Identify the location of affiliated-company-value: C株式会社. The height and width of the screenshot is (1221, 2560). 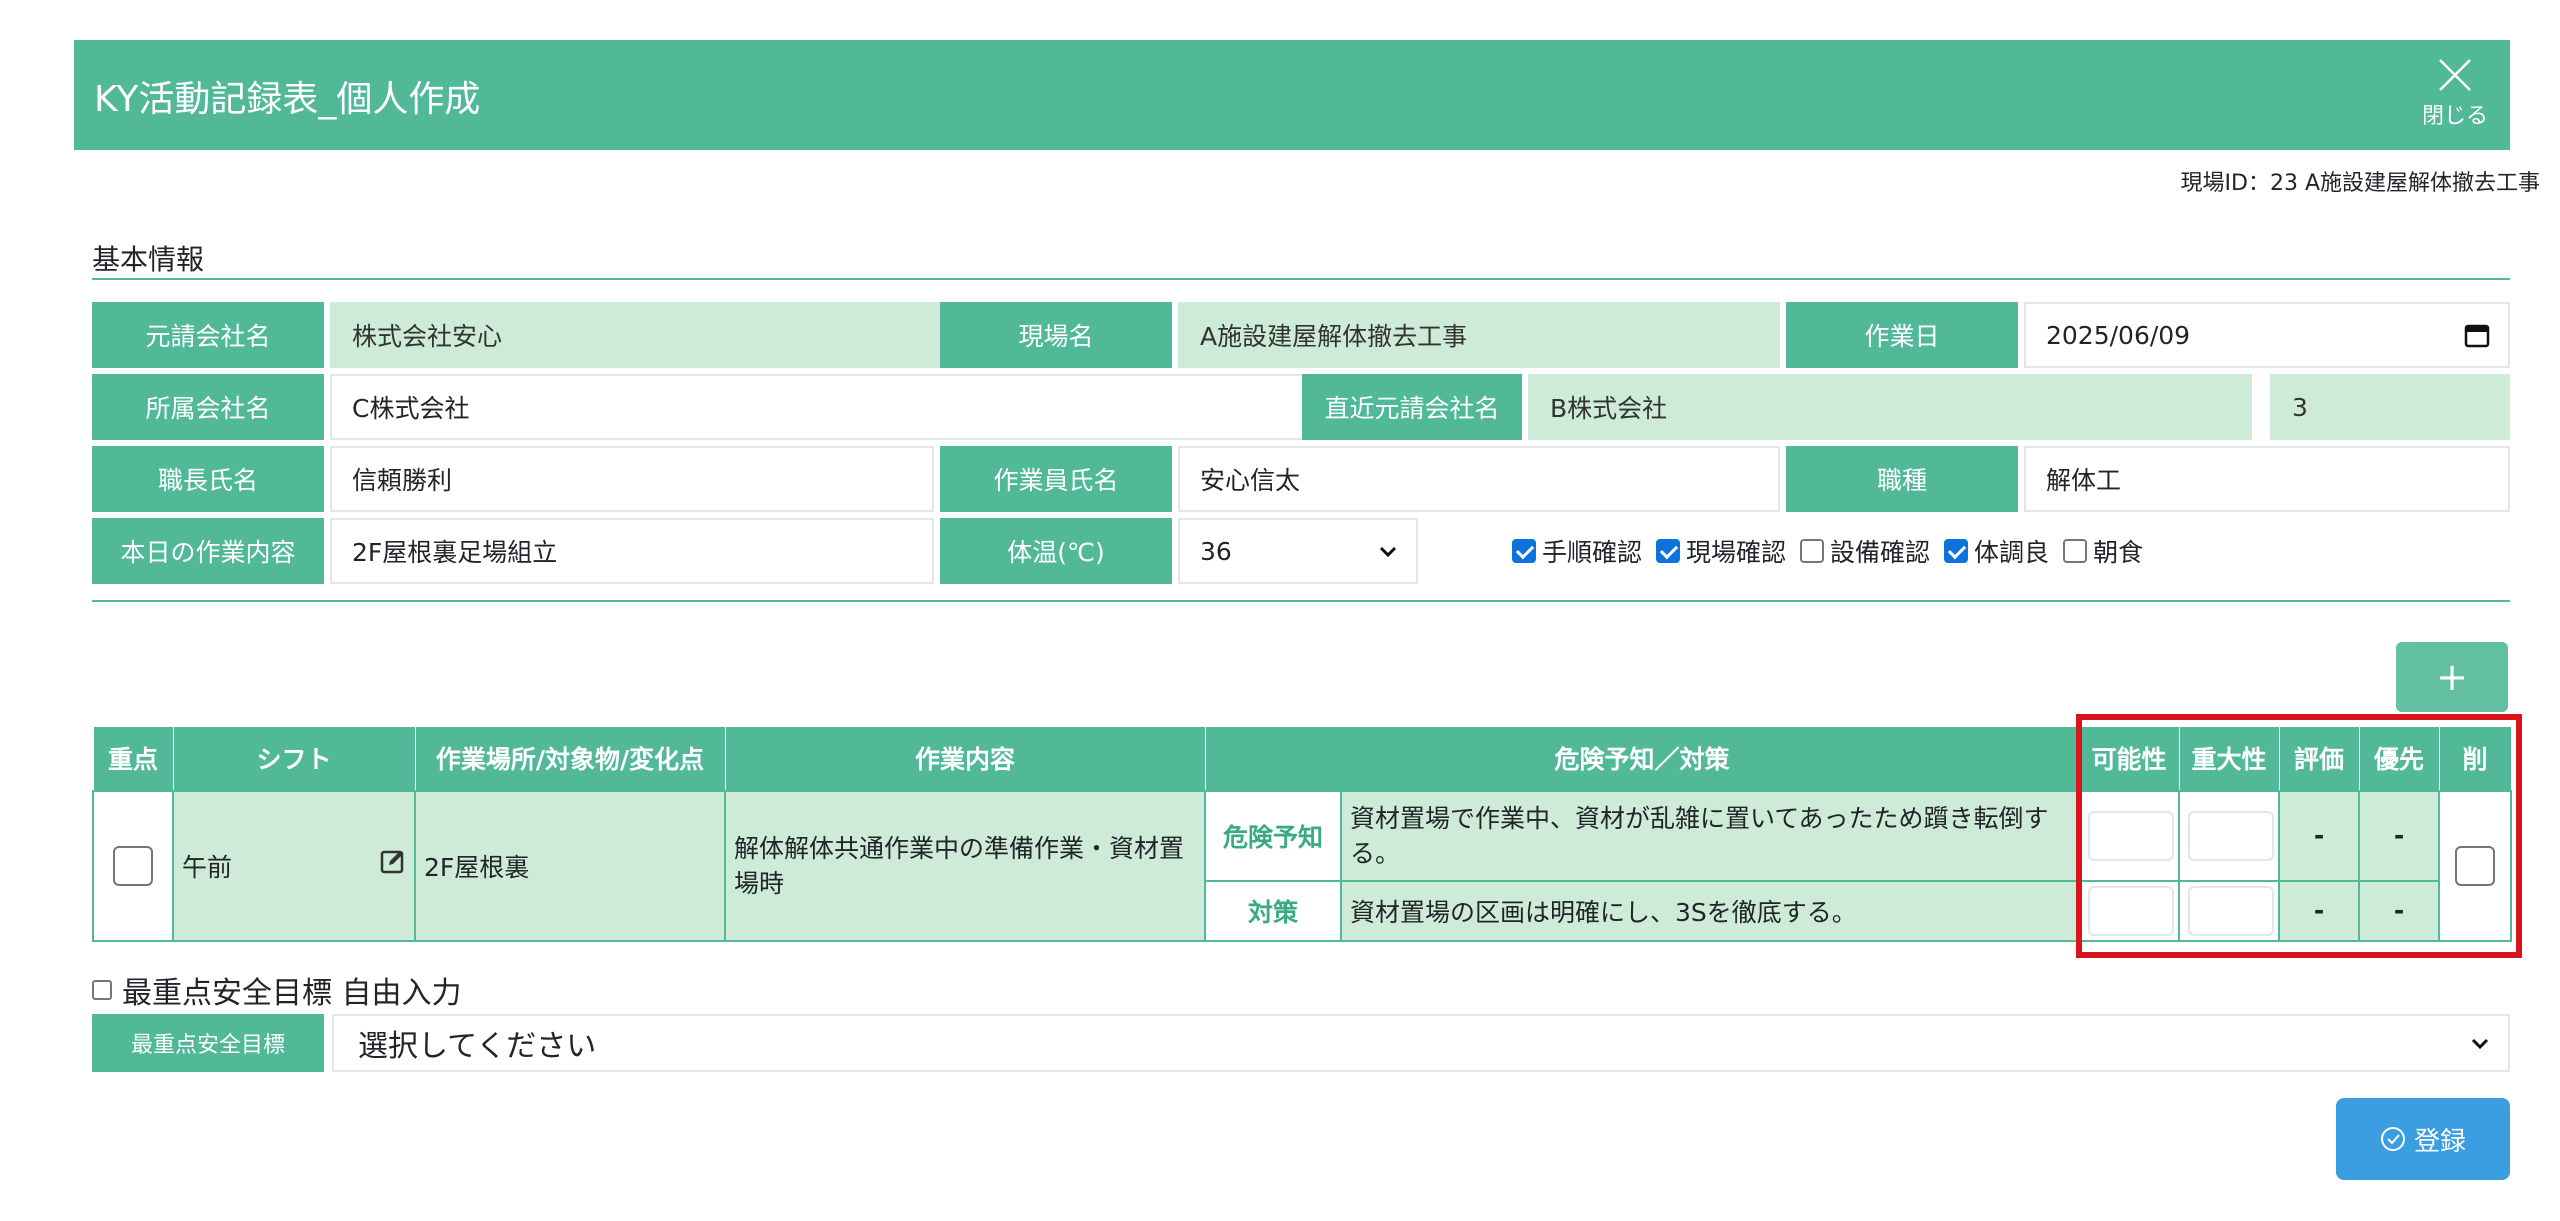
(411, 408).